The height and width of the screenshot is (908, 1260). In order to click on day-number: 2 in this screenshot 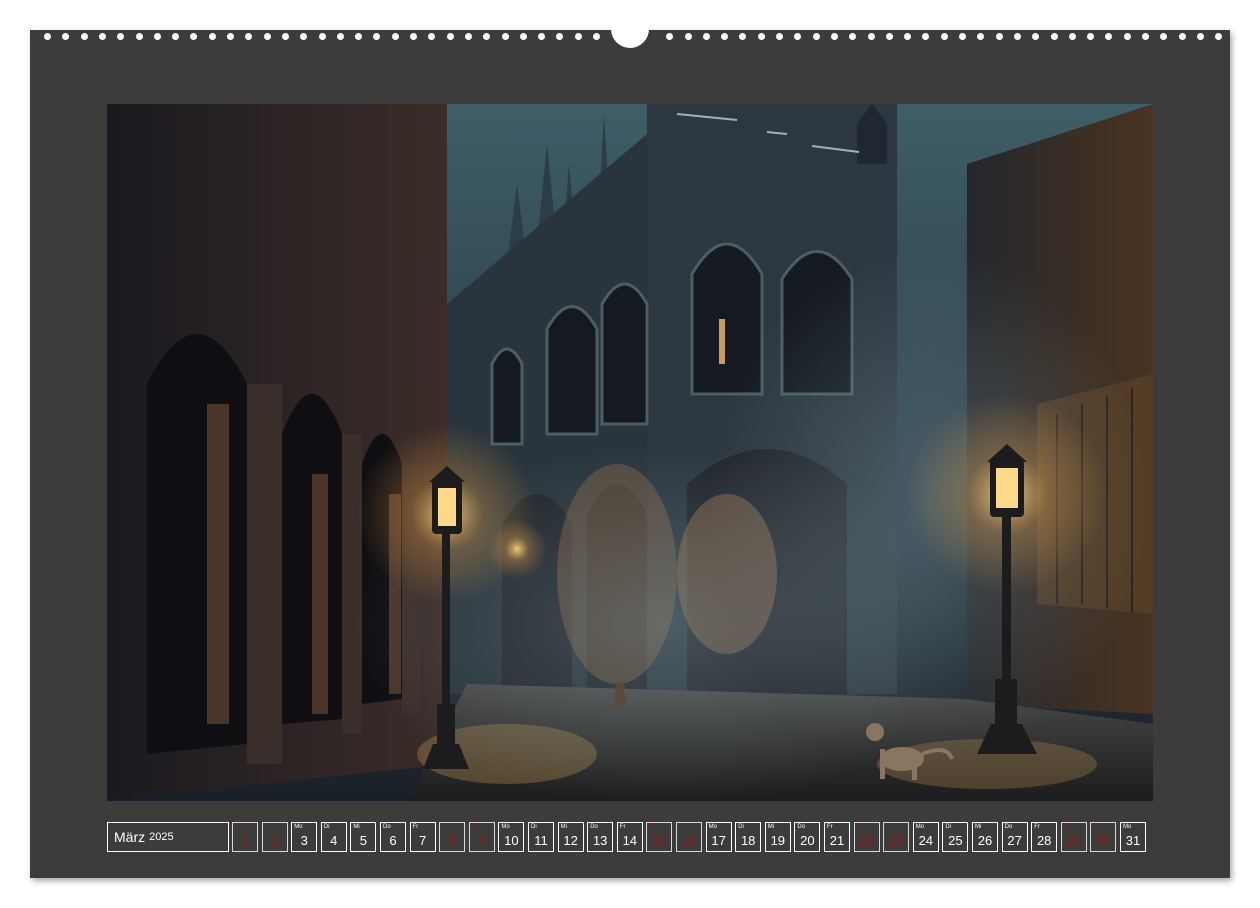, I will do `click(274, 840)`.